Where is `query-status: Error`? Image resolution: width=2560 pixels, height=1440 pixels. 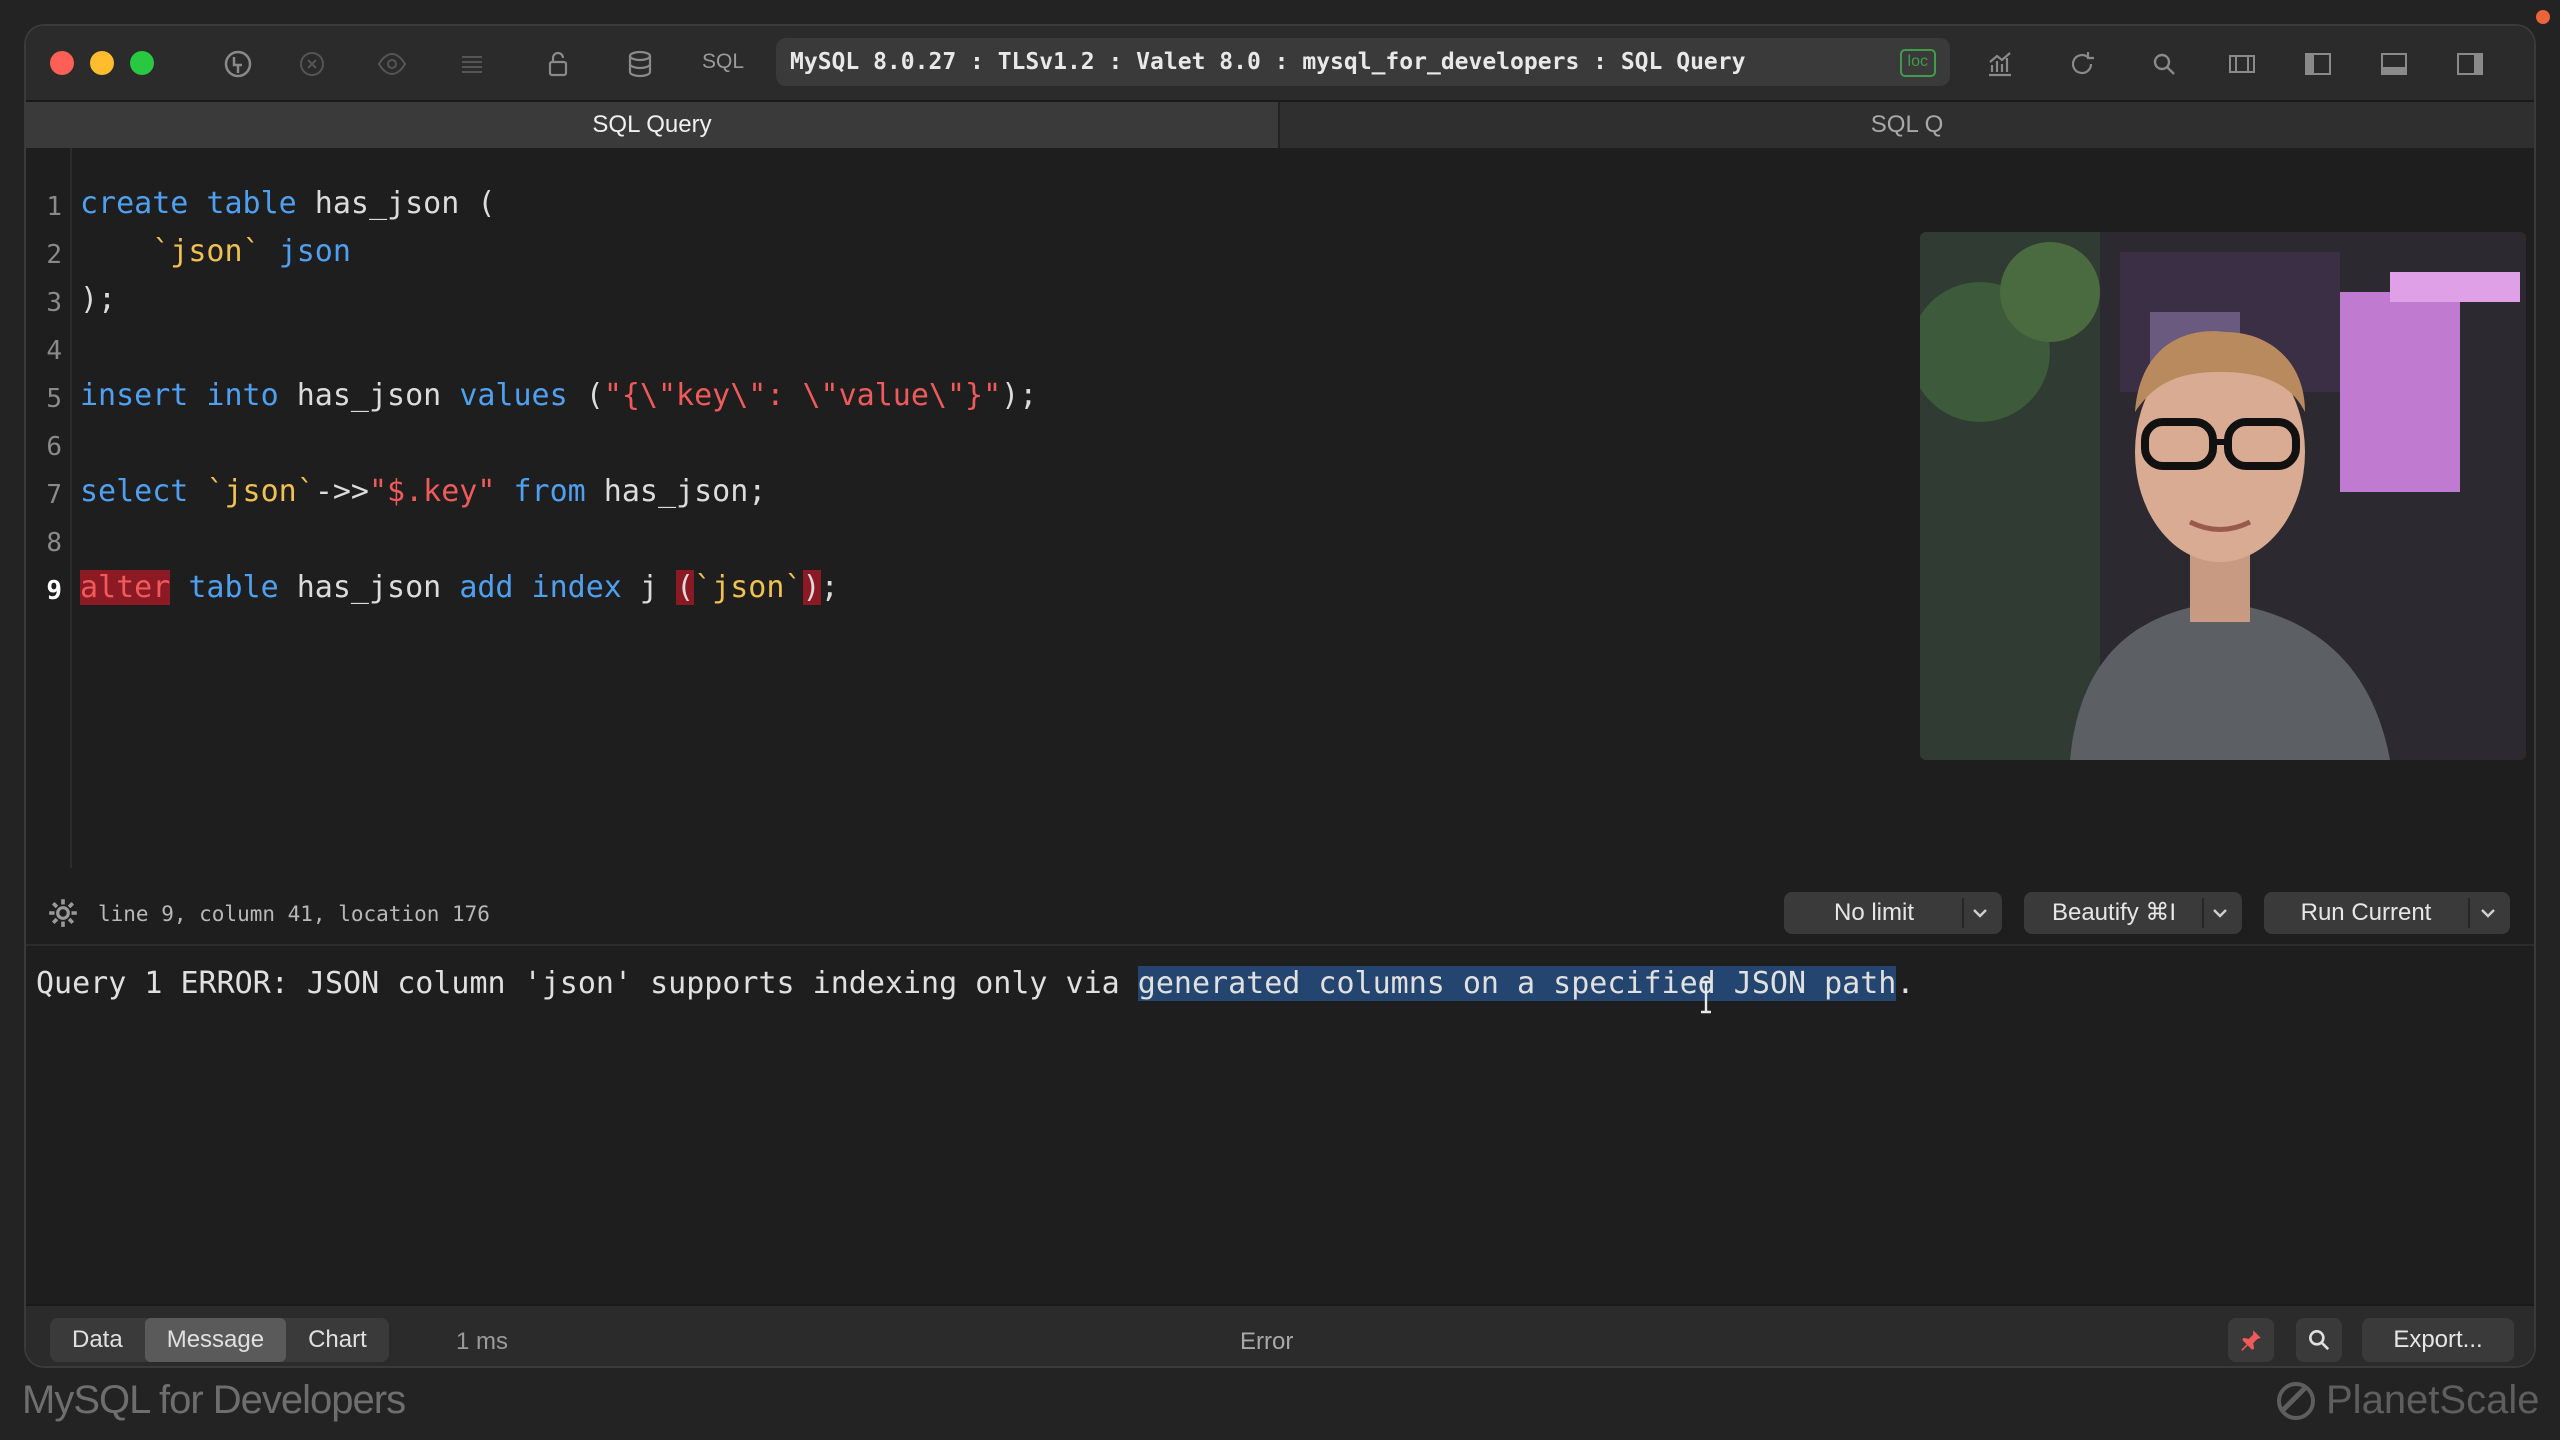
query-status: Error is located at coordinates (1267, 1341).